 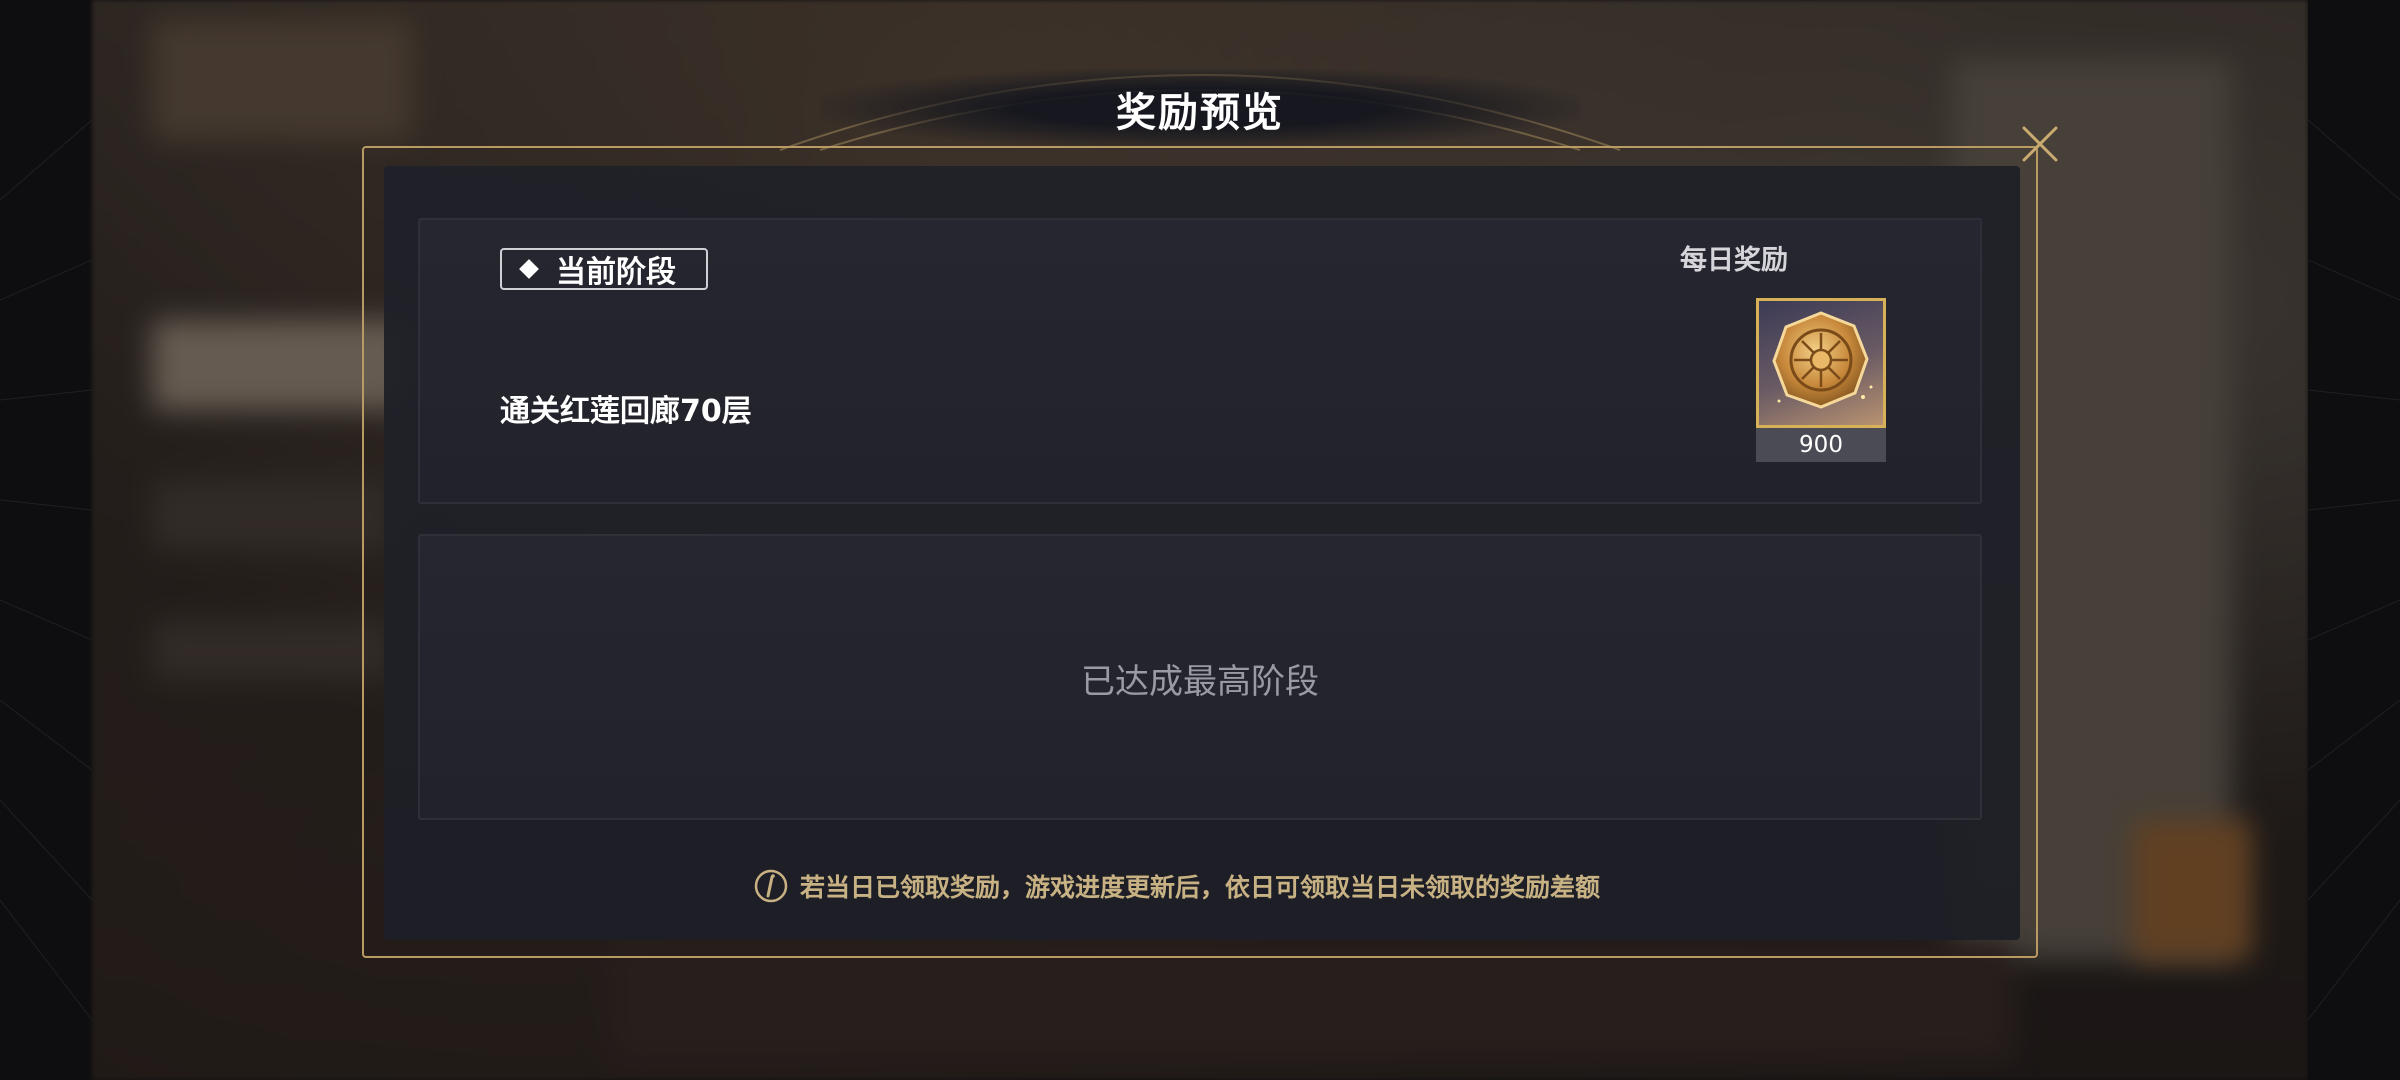 What do you see at coordinates (616, 272) in the screenshot?
I see `current-stage-tag-label: 当前阶段` at bounding box center [616, 272].